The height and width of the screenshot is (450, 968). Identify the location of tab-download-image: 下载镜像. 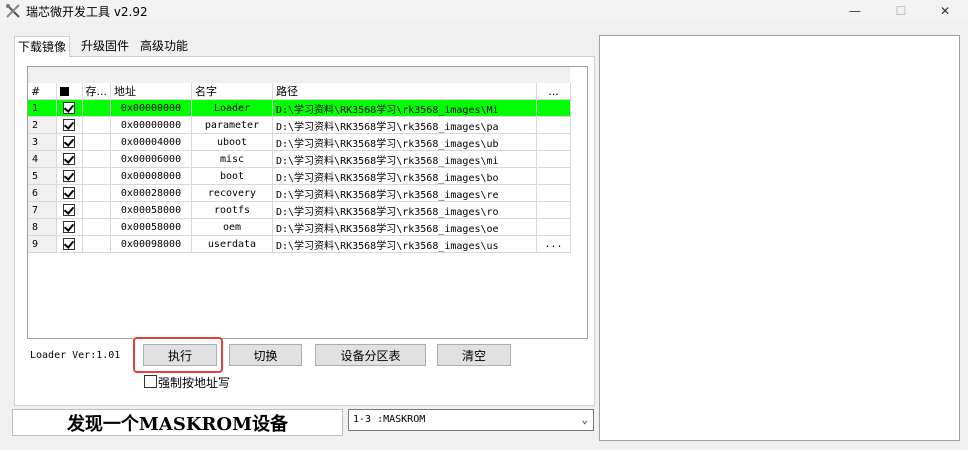
(42, 46).